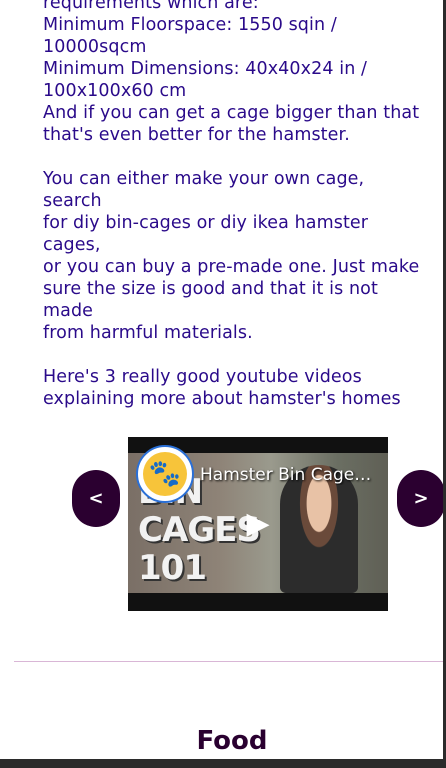 This screenshot has height=768, width=446. Describe the element at coordinates (202, 377) in the screenshot. I see `text-line: Here's 3 really good youtube videos` at that location.